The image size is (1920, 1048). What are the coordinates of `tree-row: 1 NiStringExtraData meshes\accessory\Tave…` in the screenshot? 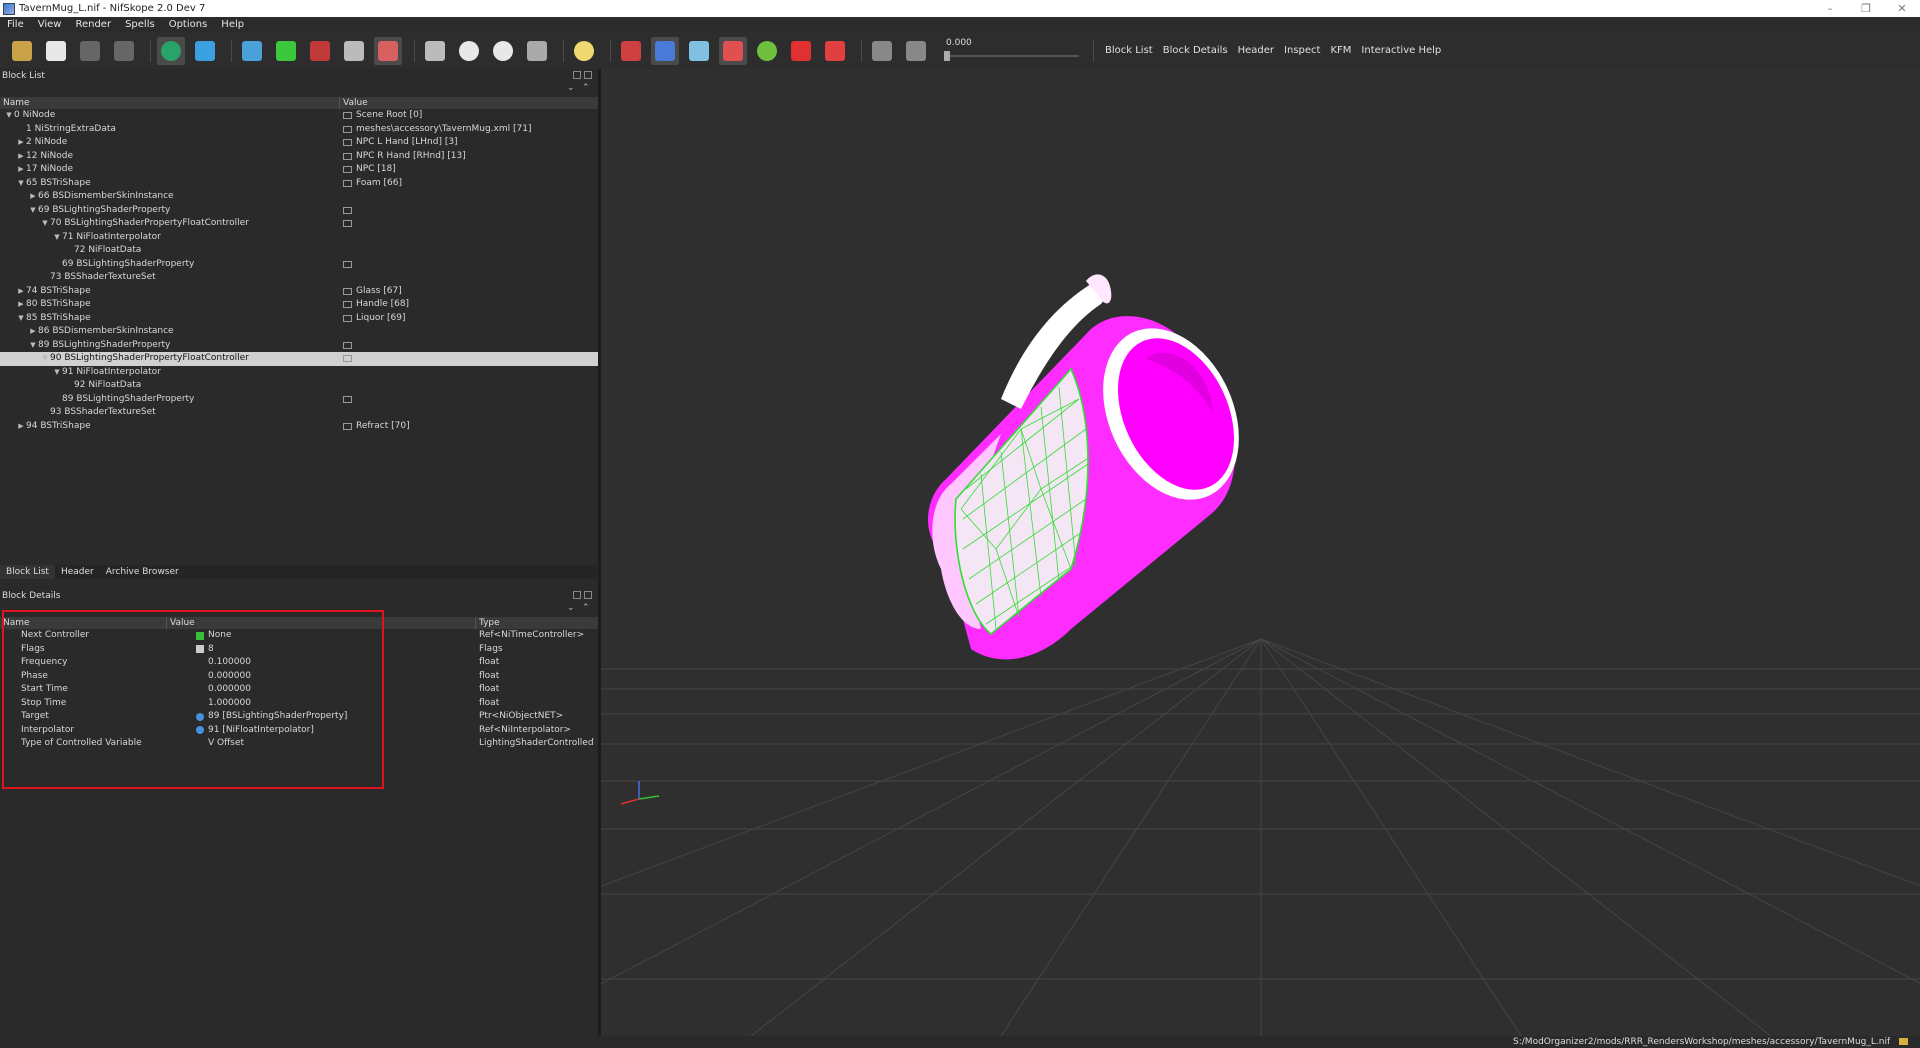 It's located at (299, 130).